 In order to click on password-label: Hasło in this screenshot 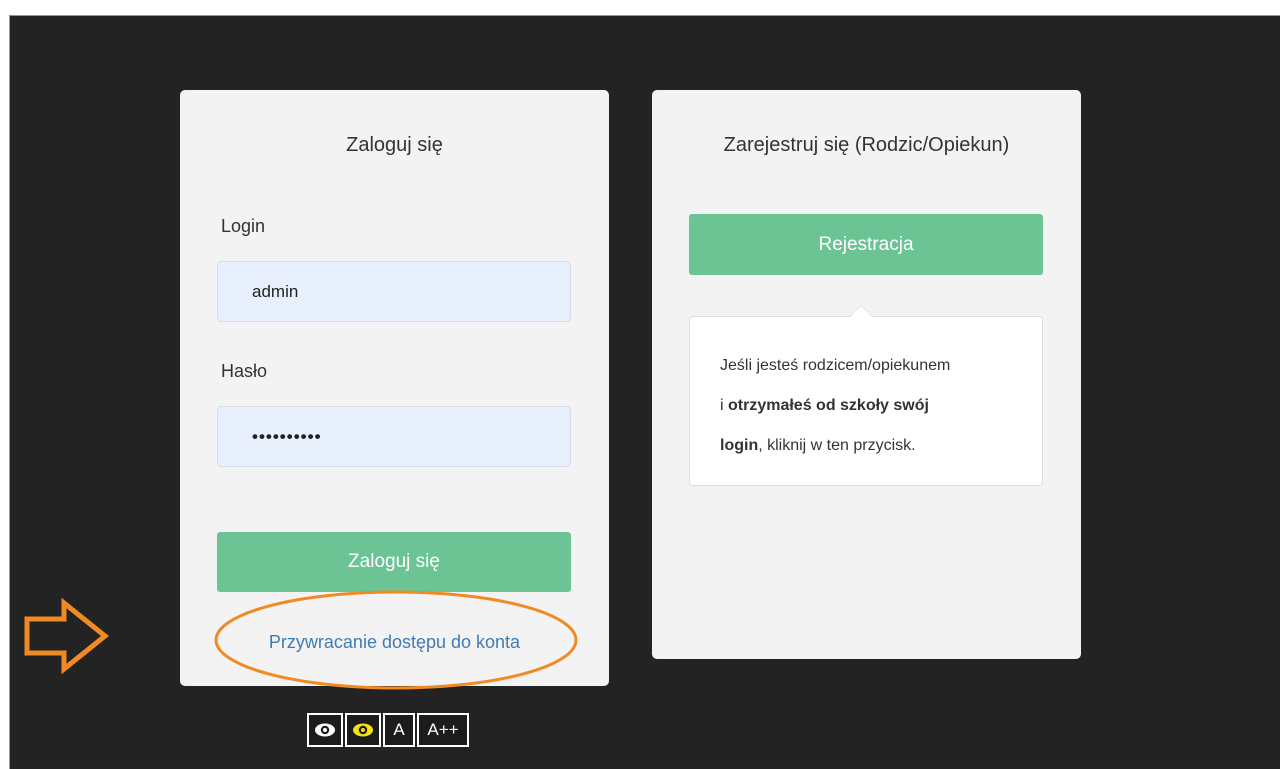, I will do `click(244, 371)`.